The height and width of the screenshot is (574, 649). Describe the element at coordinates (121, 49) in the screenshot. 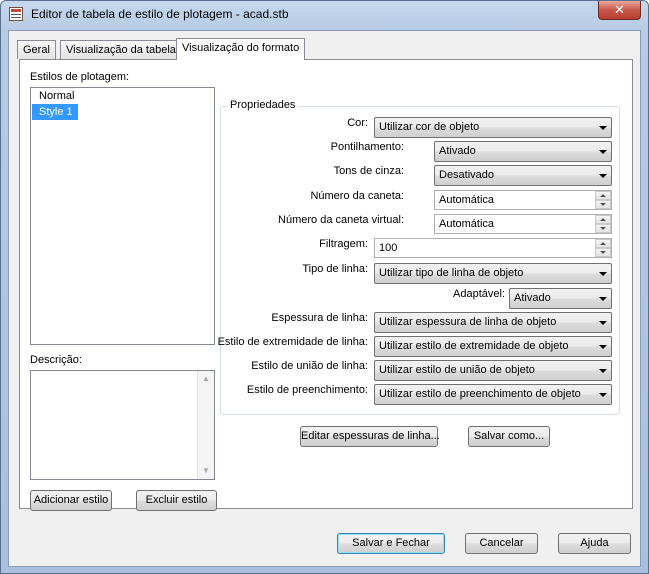

I see `tab-visualizacao-tabela: Visualização da tabela` at that location.